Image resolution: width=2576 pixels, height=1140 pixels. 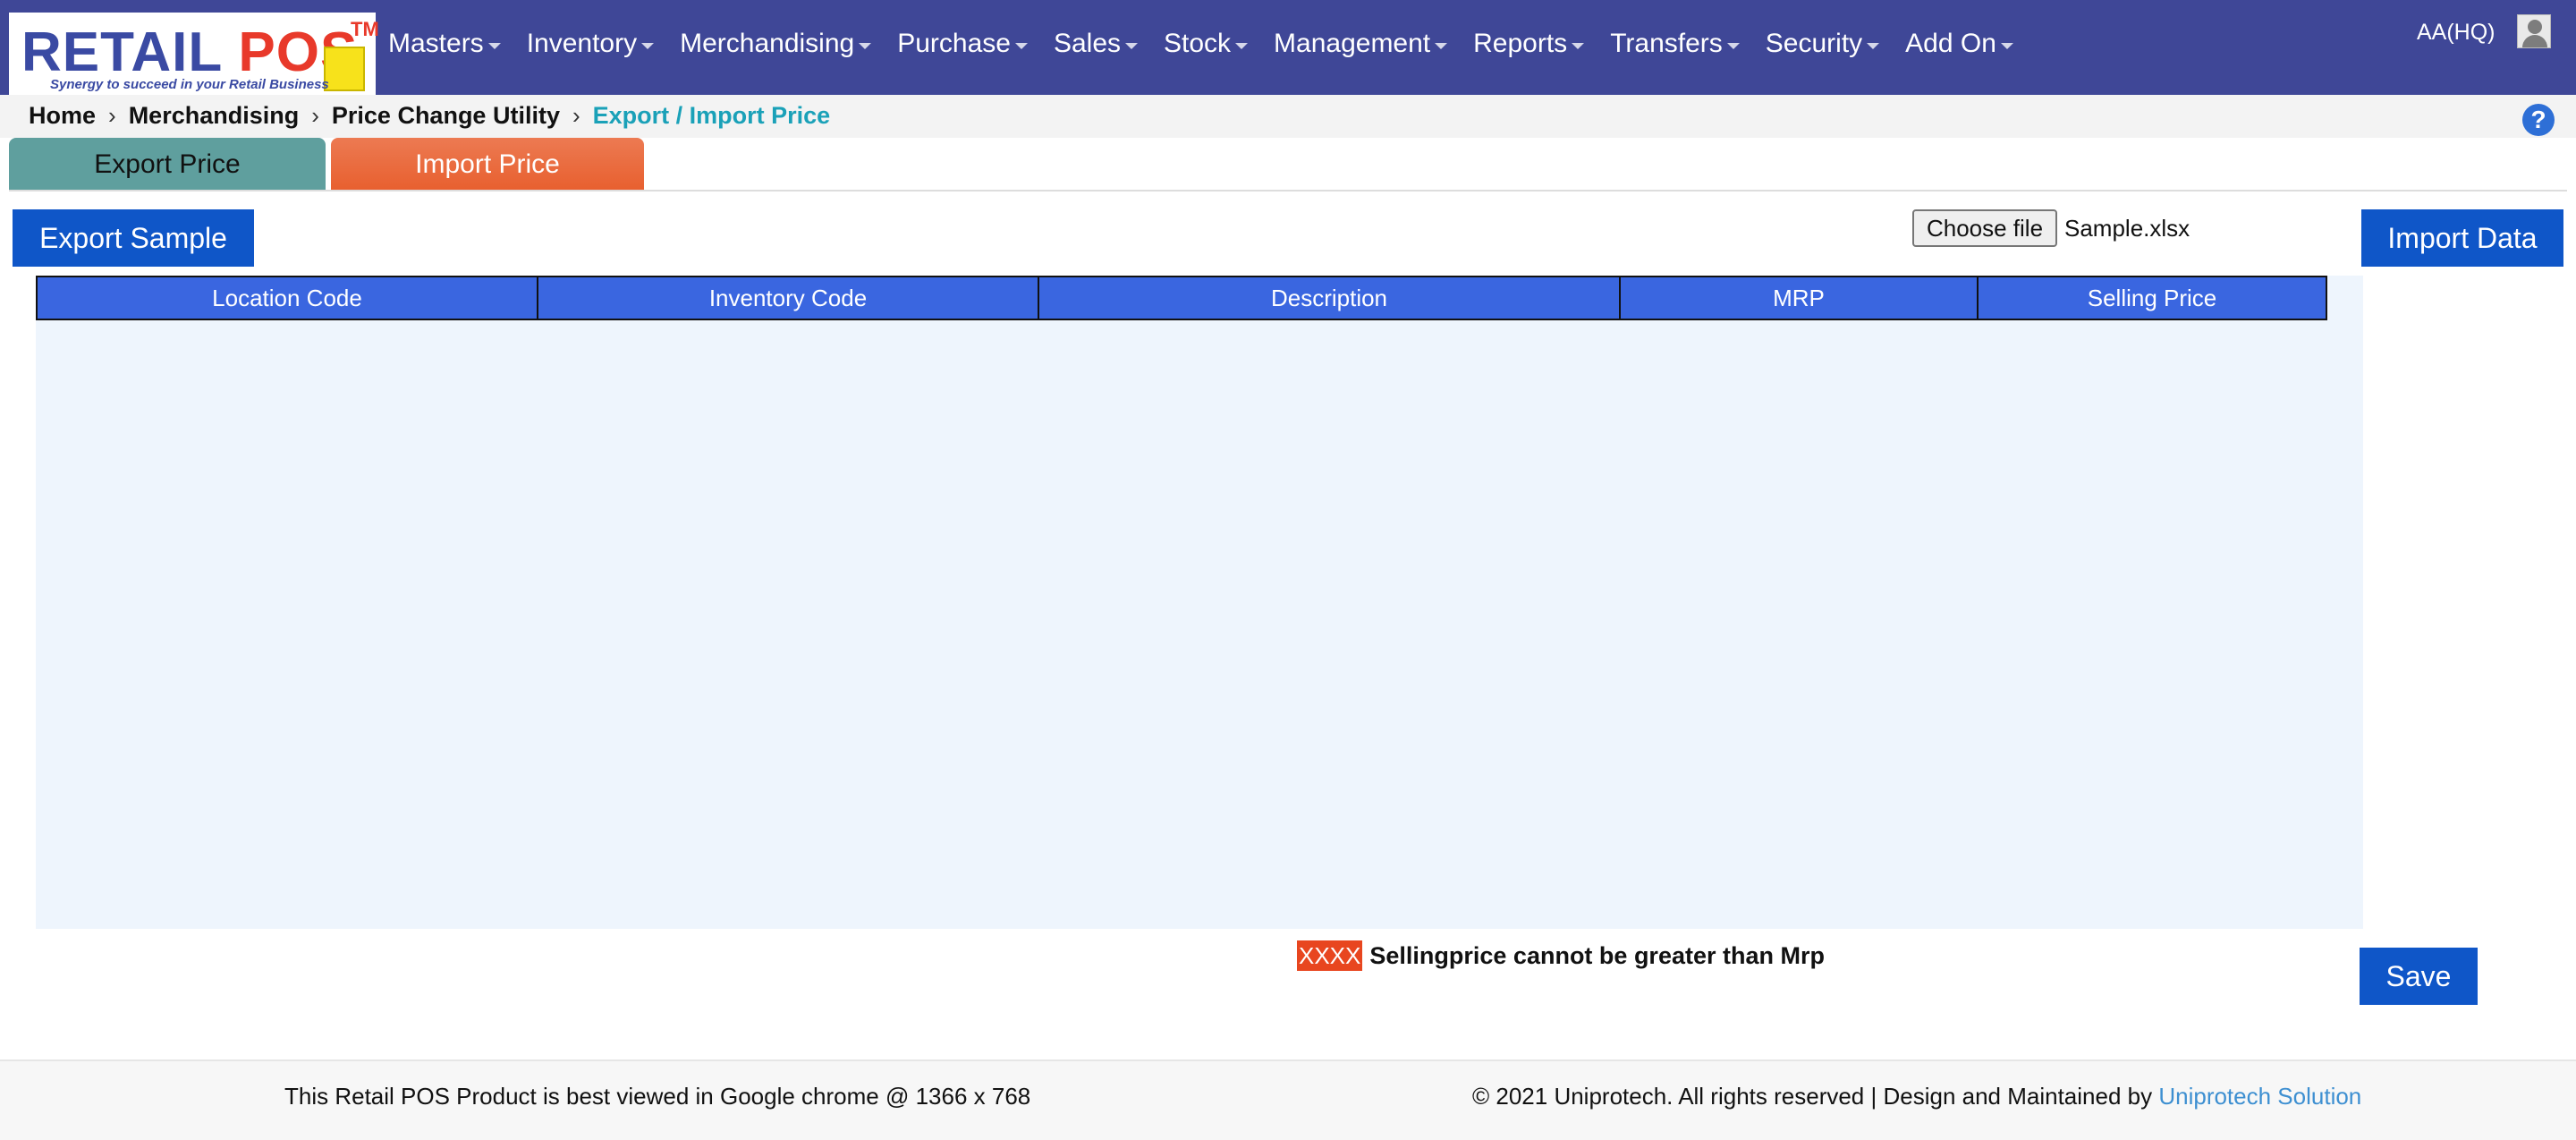 What do you see at coordinates (214, 116) in the screenshot?
I see `breadcrumb-merchandising: Merchandising` at bounding box center [214, 116].